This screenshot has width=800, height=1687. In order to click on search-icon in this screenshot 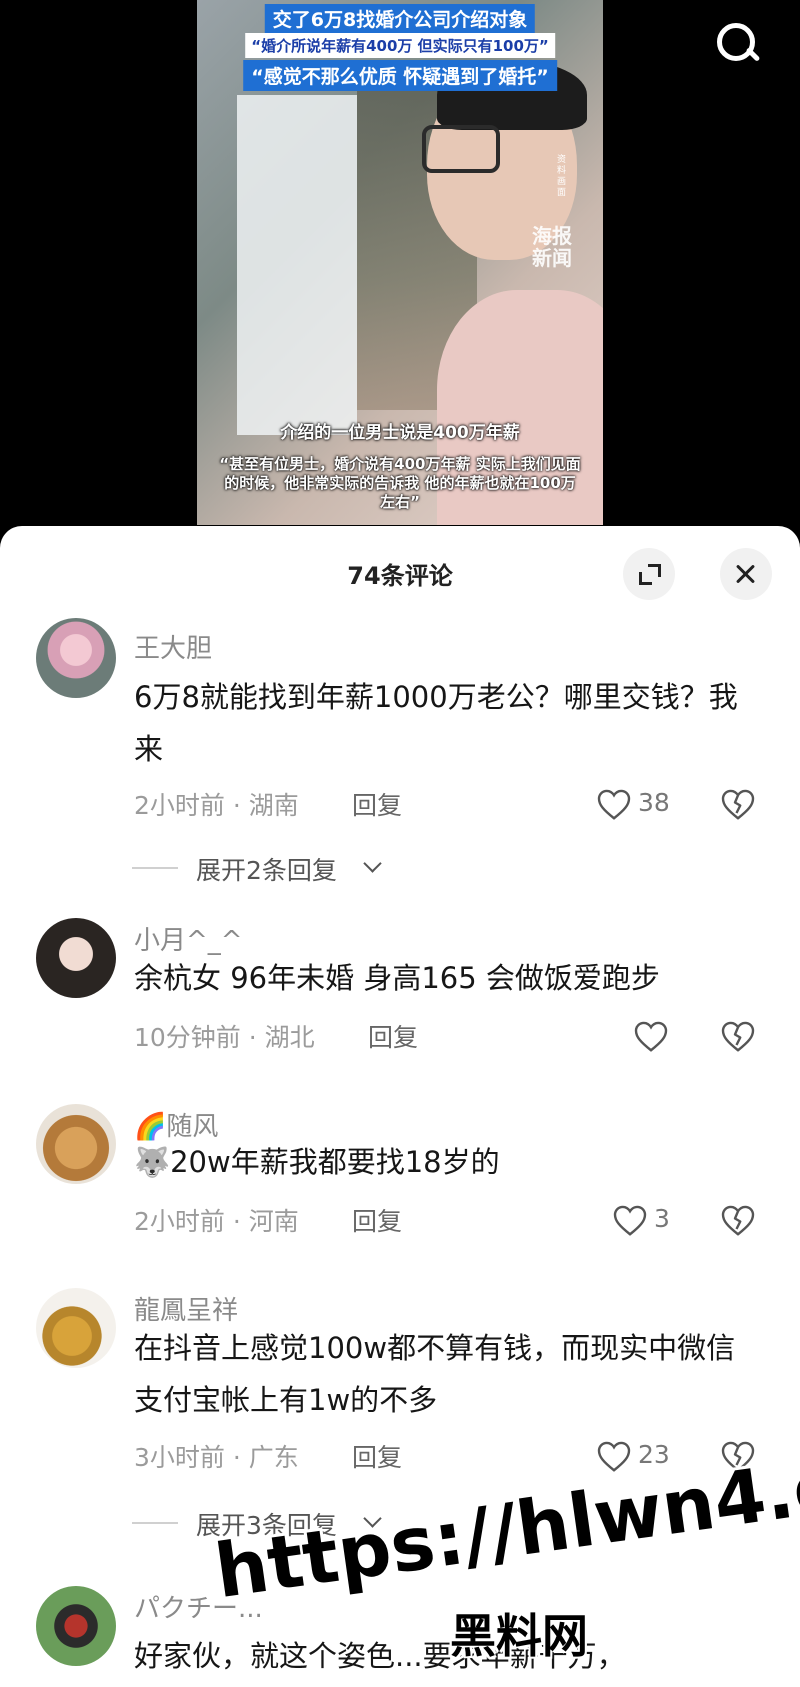, I will do `click(737, 43)`.